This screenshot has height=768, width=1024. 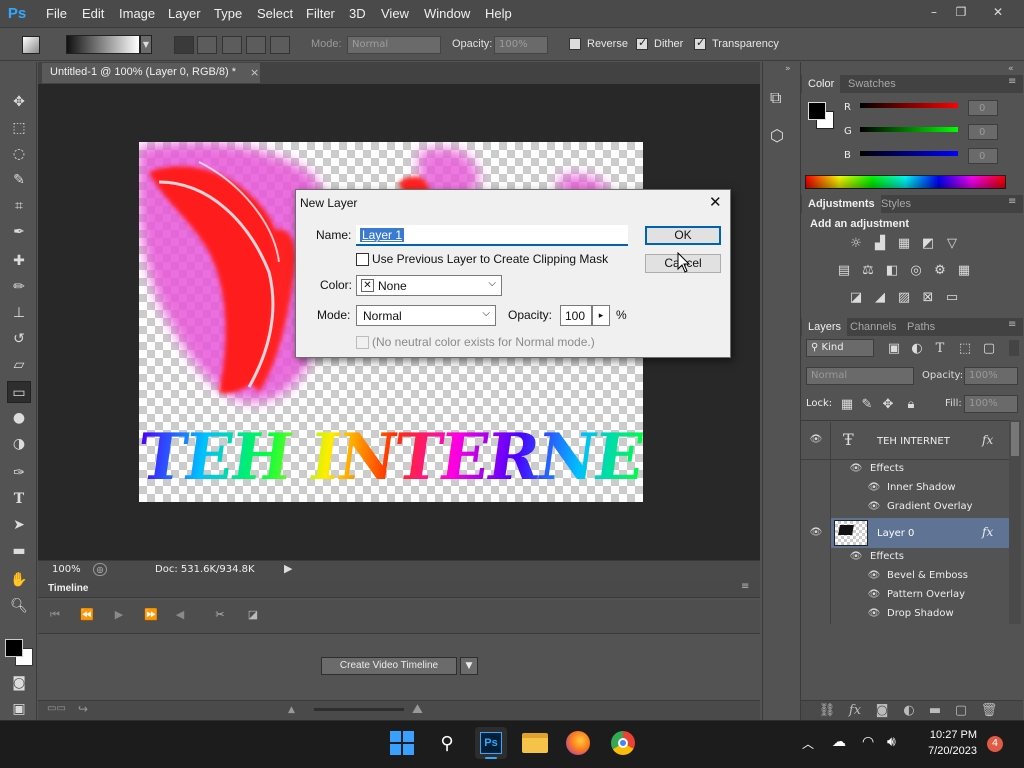 What do you see at coordinates (429, 285) in the screenshot?
I see `color-select: ✕ None ⌵` at bounding box center [429, 285].